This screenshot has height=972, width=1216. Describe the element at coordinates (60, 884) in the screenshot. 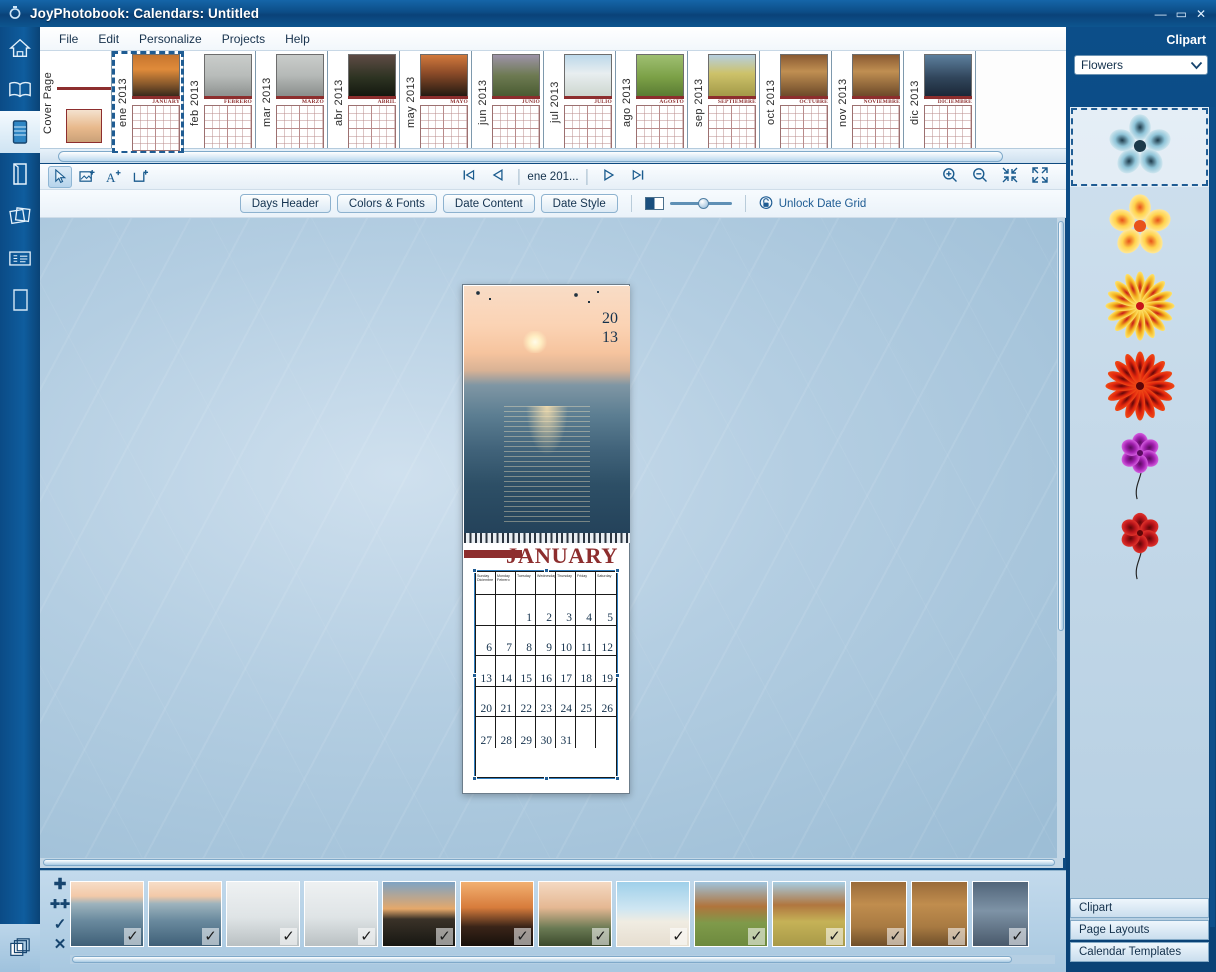

I see `add-photo-button: ✚` at that location.